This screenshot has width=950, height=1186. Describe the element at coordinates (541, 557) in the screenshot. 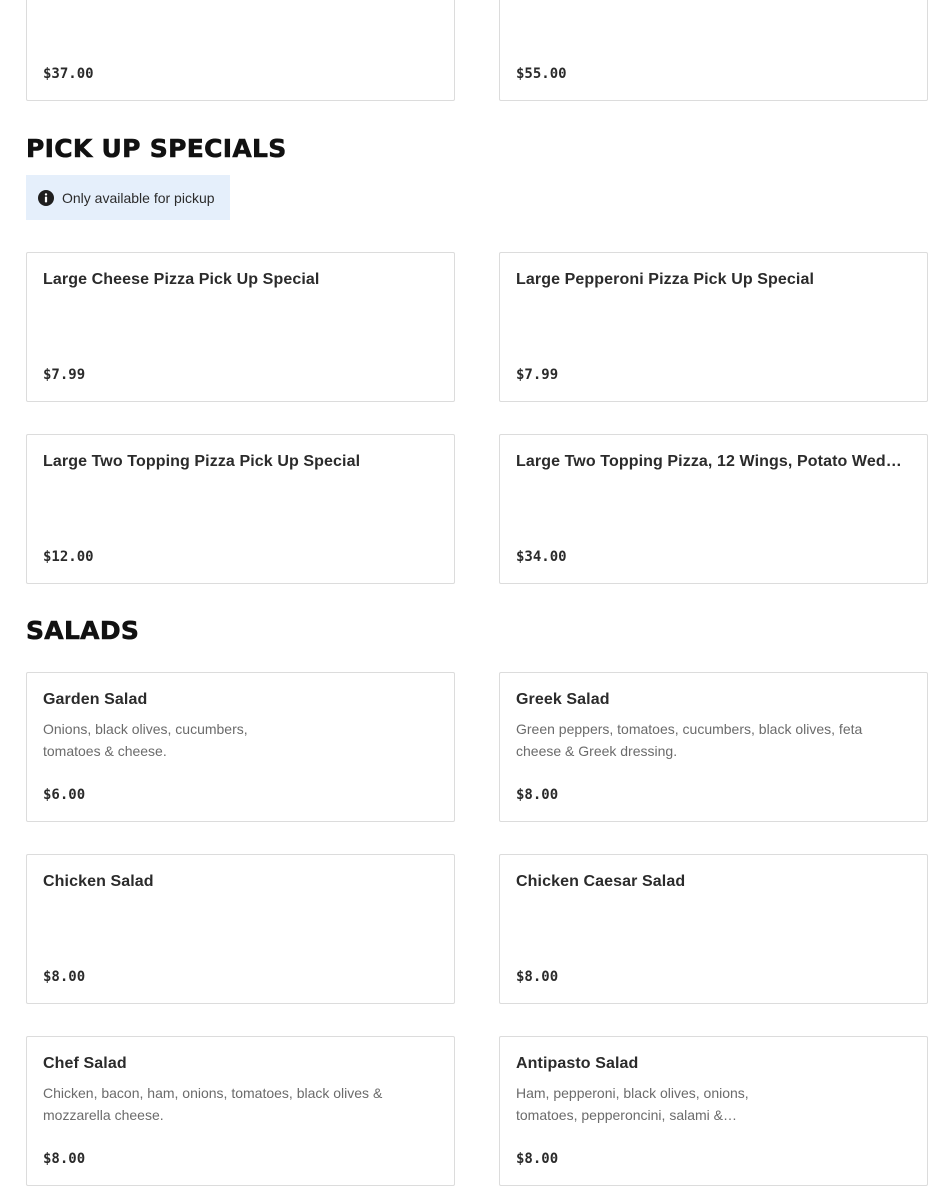

I see `menu-item-price: $34.00` at that location.